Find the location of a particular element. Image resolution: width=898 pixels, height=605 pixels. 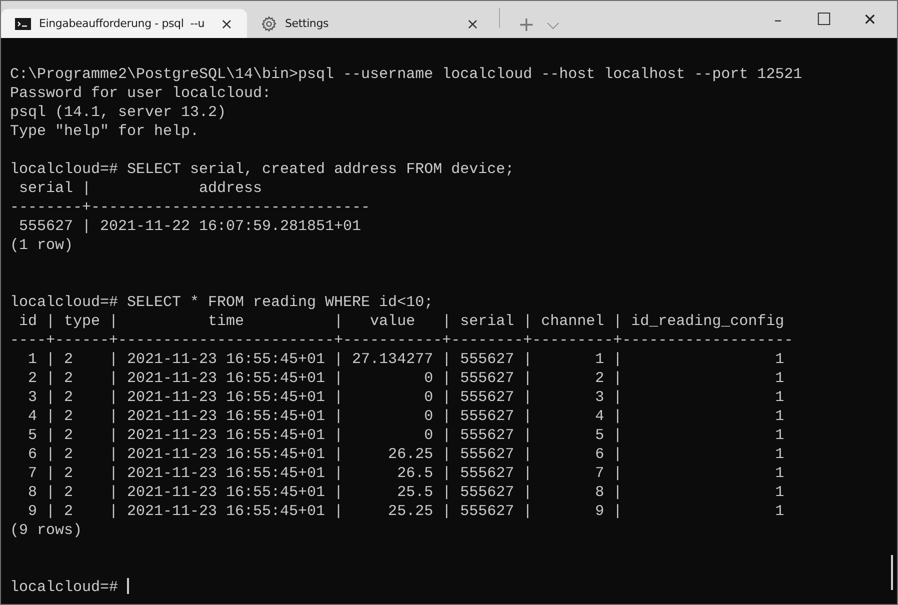

terminal-line: 4 | 2 | 2021-11-23 16:55:45+01 | 0 | 555627 | 4 | 1 is located at coordinates (405, 416).